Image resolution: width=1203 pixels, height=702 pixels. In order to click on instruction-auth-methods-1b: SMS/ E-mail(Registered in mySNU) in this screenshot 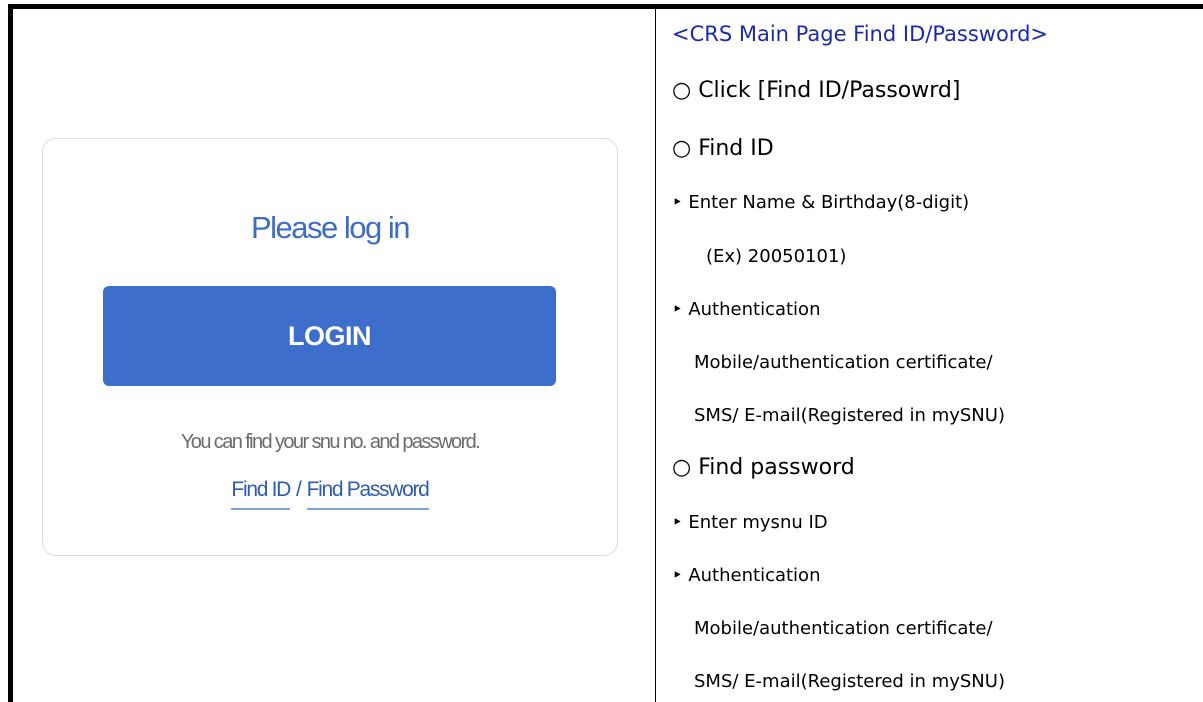, I will do `click(849, 415)`.